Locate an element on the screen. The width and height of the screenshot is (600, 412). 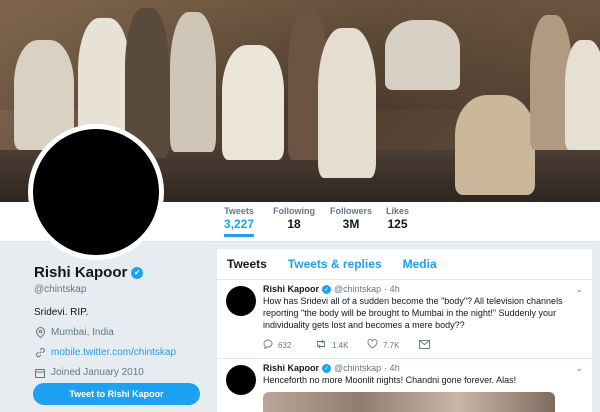
tweet-to-button: Tweet to Rishi Kapoor is located at coordinates (116, 394).